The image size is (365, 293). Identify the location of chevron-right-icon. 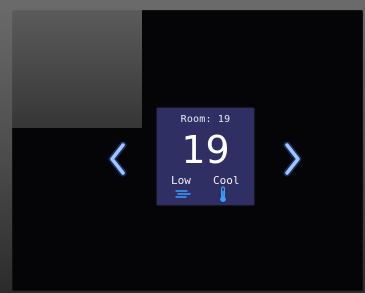
(292, 159).